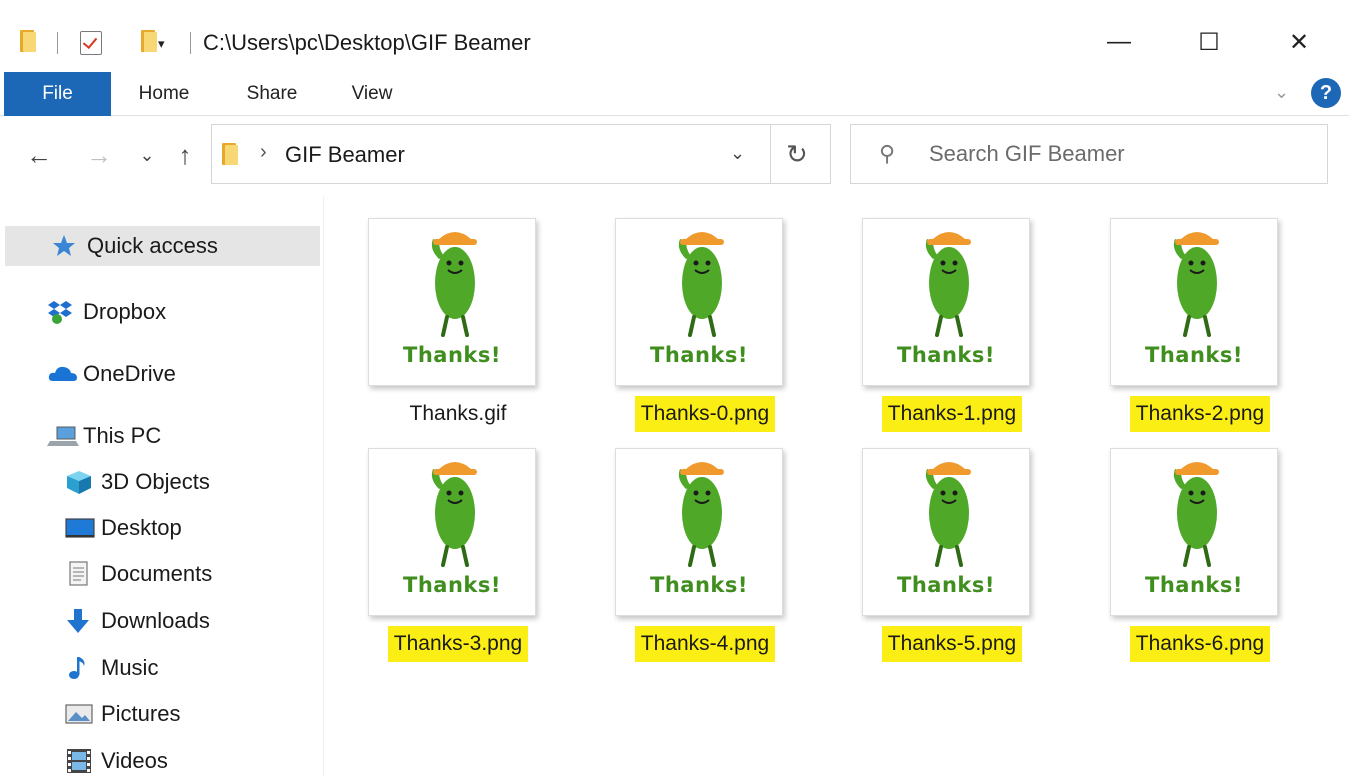 This screenshot has height=776, width=1349. Describe the element at coordinates (78, 482) in the screenshot. I see `cube-icon` at that location.